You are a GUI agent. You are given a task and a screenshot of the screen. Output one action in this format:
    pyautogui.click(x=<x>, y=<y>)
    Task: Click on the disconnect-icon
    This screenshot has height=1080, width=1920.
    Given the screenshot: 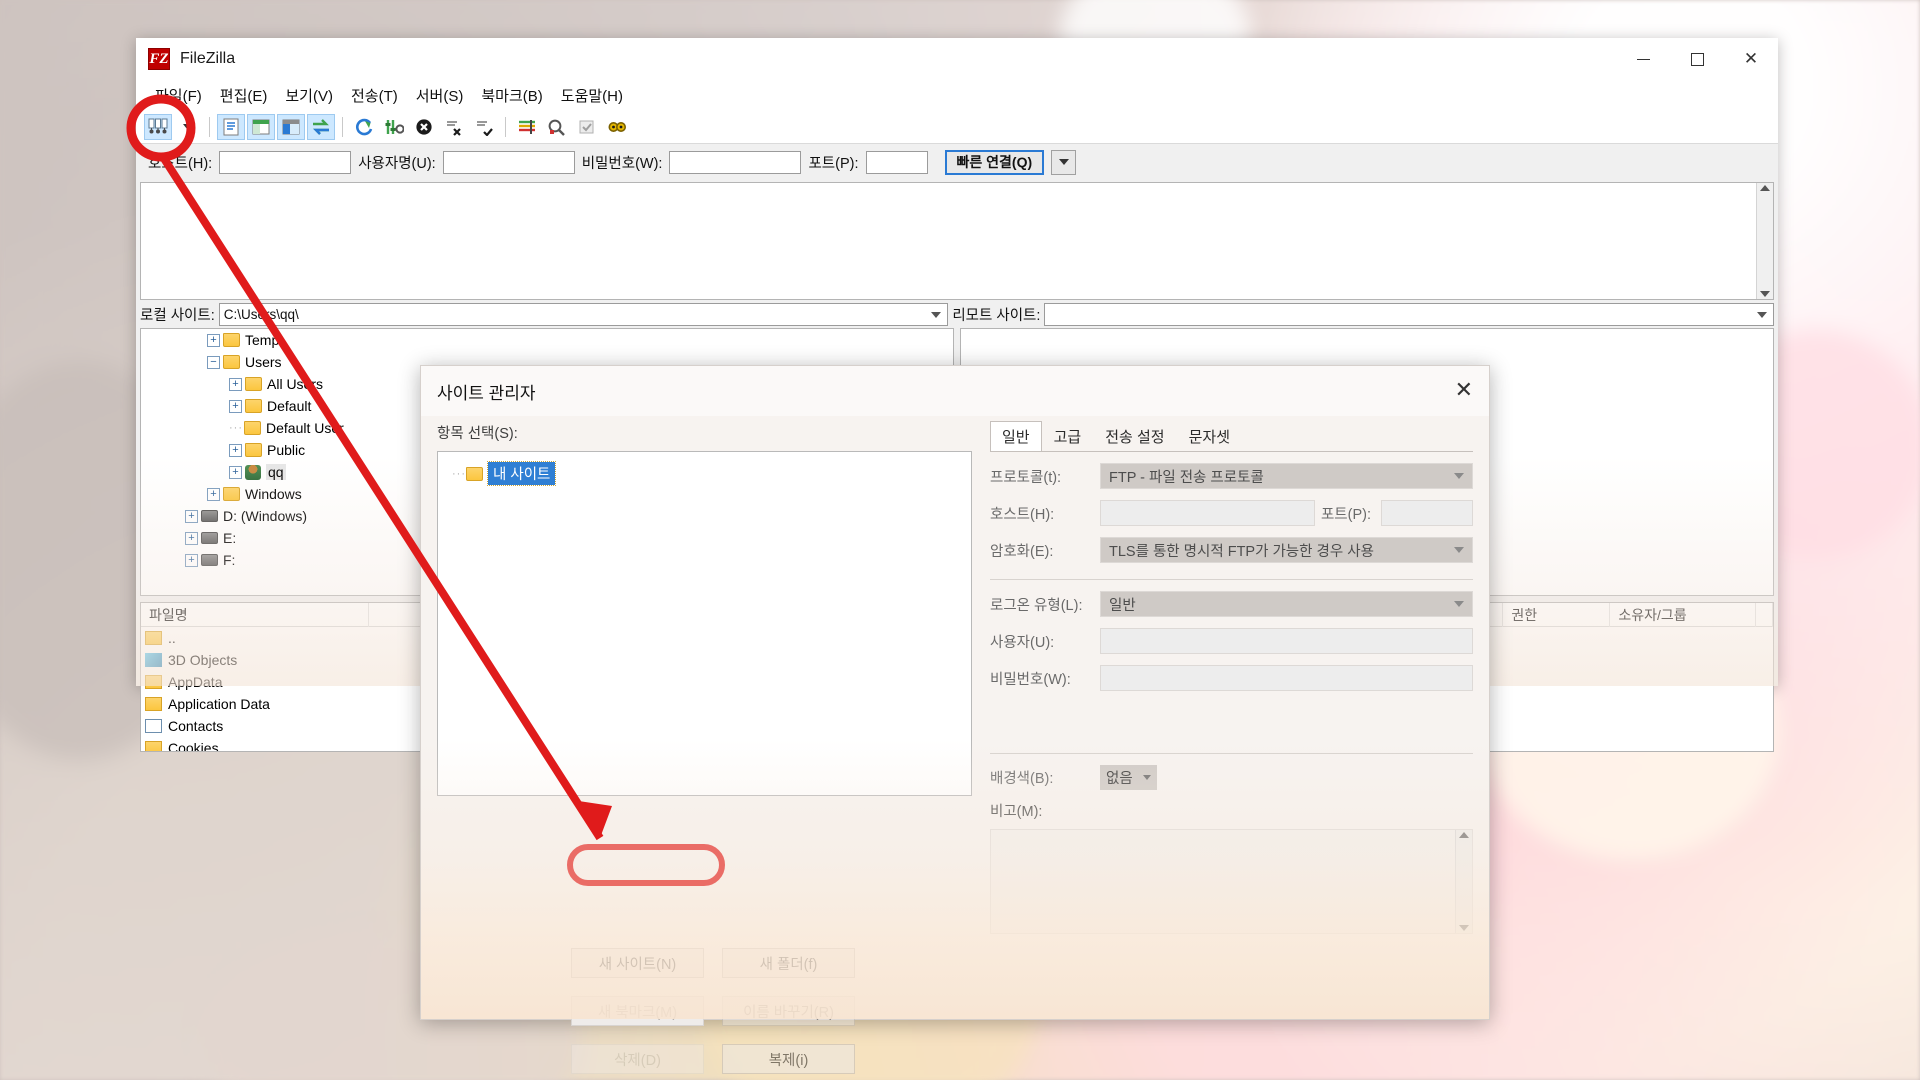 What is the action you would take?
    pyautogui.click(x=454, y=127)
    